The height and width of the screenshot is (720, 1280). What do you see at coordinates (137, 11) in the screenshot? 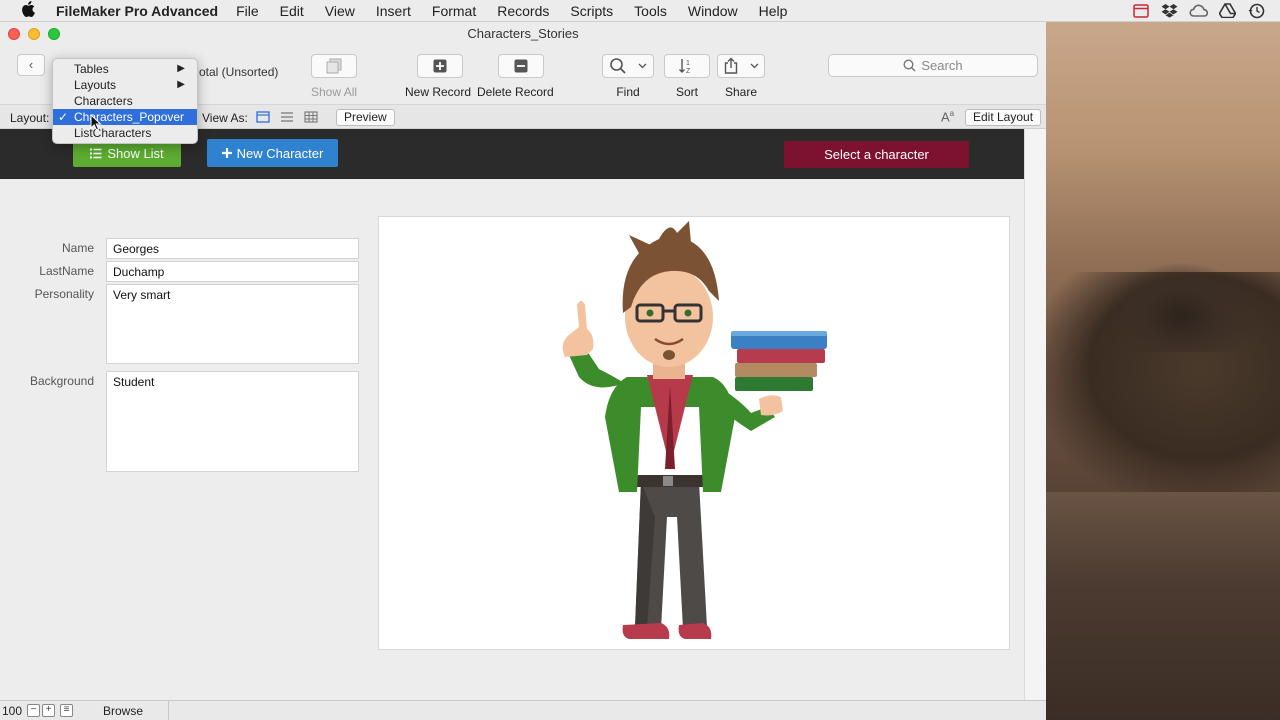
I see `app-menu: FileMaker Pro Advanced` at bounding box center [137, 11].